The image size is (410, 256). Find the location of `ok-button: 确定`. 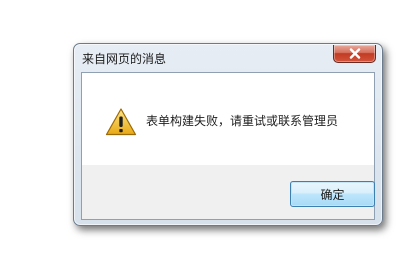

ok-button: 确定 is located at coordinates (332, 194).